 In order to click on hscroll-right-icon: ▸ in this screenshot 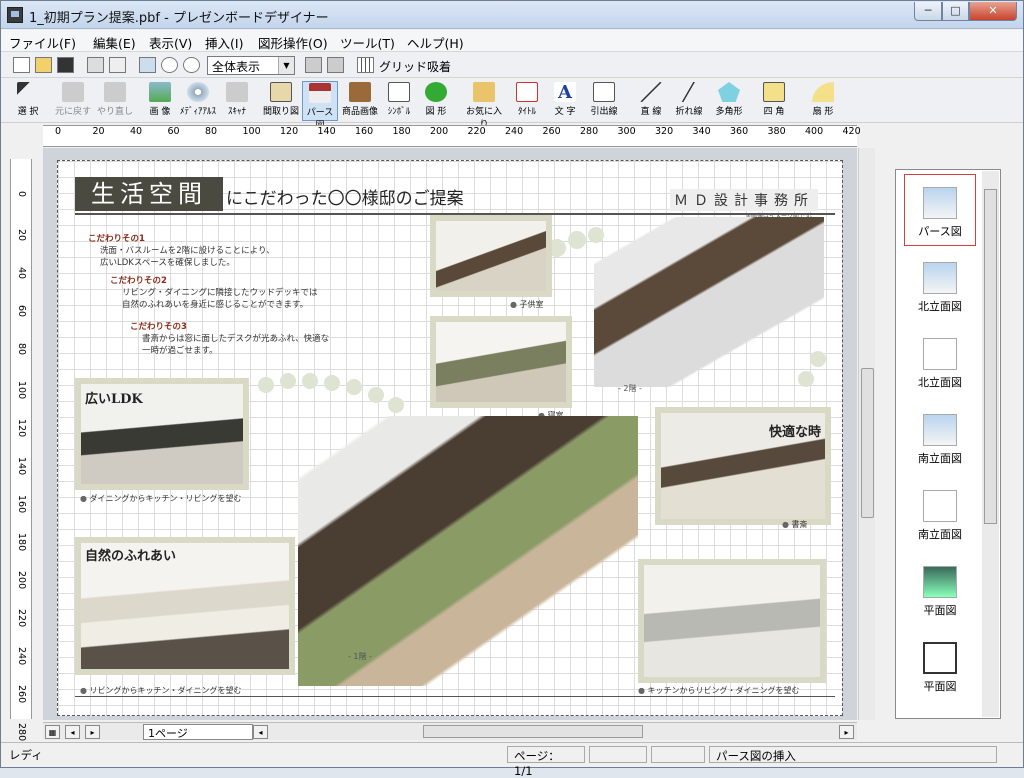, I will do `click(846, 732)`.